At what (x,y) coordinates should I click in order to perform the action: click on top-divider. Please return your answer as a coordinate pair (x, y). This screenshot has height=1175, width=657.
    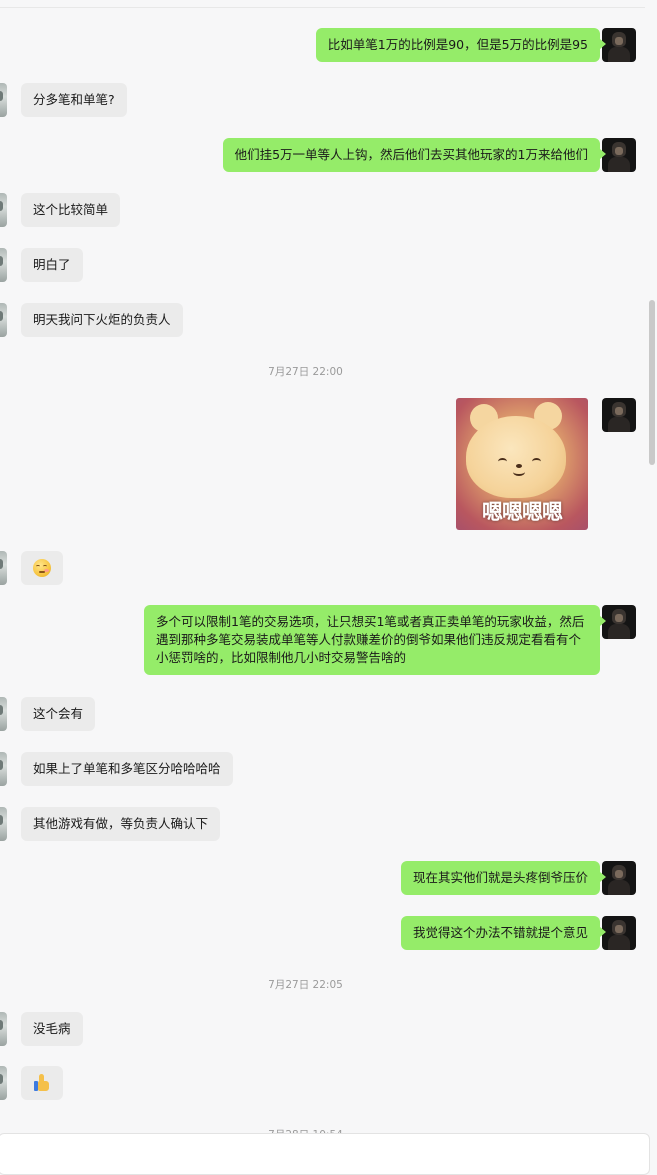
    Looking at the image, I should click on (322, 4).